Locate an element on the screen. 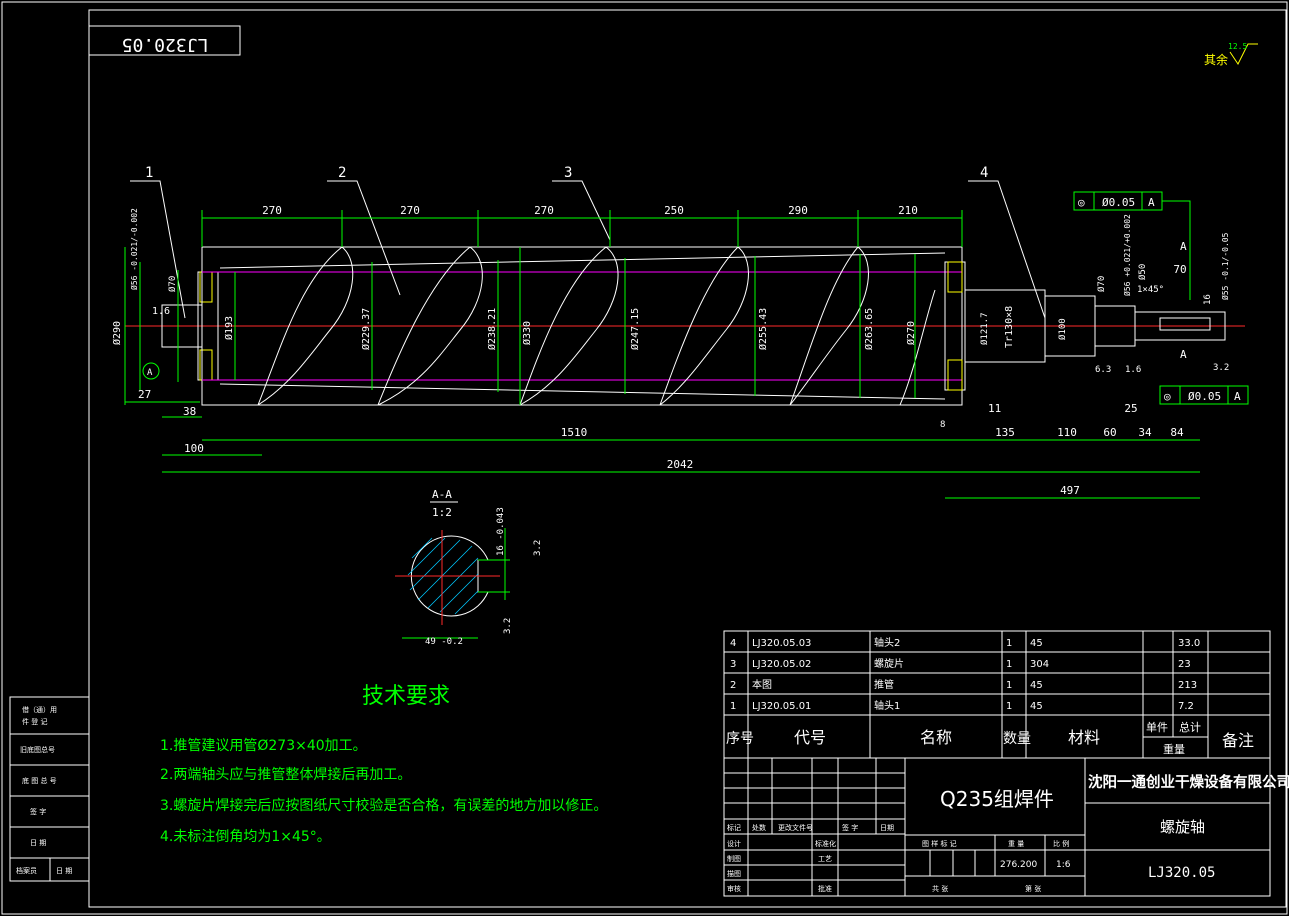 This screenshot has height=916, width=1289. dim-left-38: 38 is located at coordinates (189, 411).